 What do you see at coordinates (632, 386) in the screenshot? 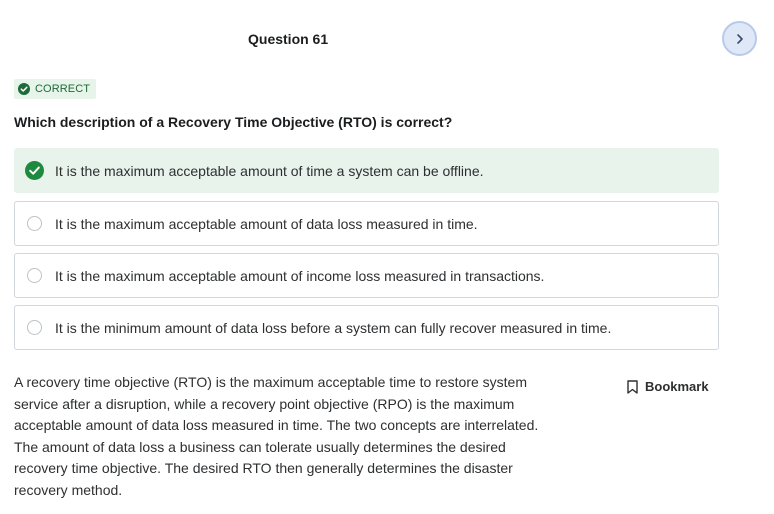
I see `bookmark-icon` at bounding box center [632, 386].